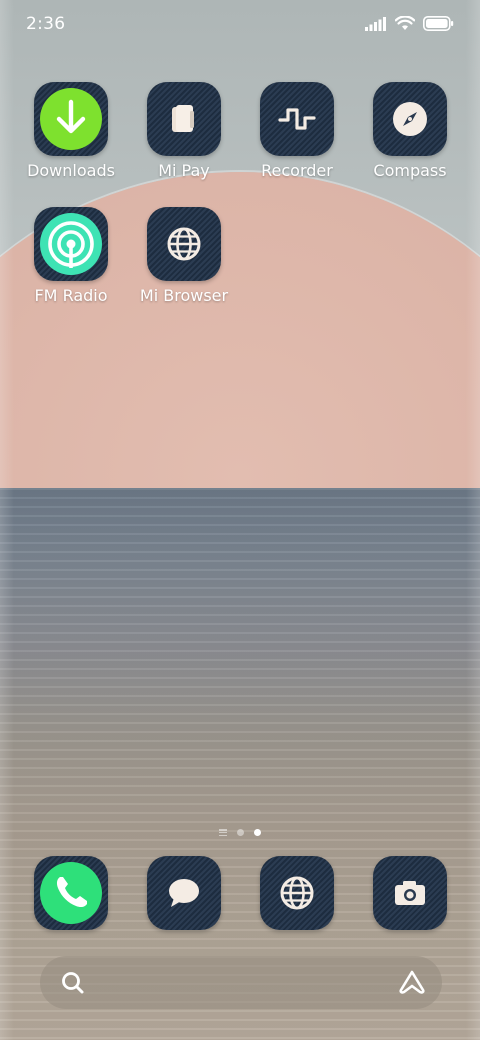 This screenshot has height=1040, width=480. I want to click on app-icon-recorder, so click(297, 119).